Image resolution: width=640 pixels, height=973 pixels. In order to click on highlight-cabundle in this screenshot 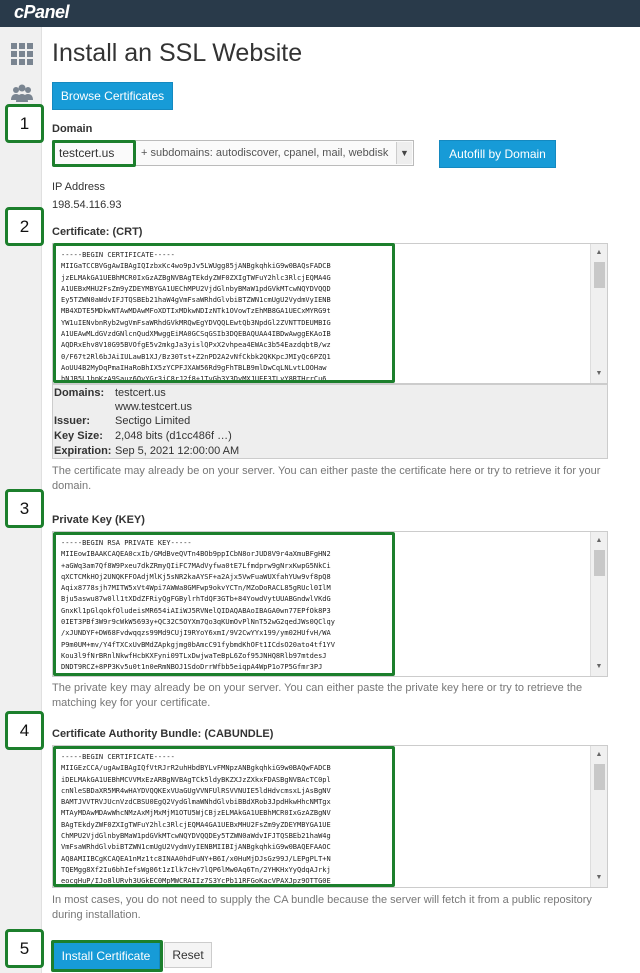, I will do `click(224, 816)`.